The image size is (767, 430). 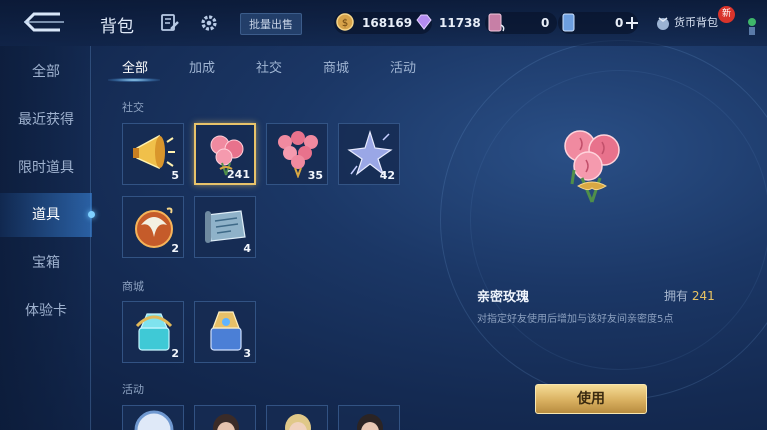 What do you see at coordinates (619, 23) in the screenshot?
I see `card-amount: 0` at bounding box center [619, 23].